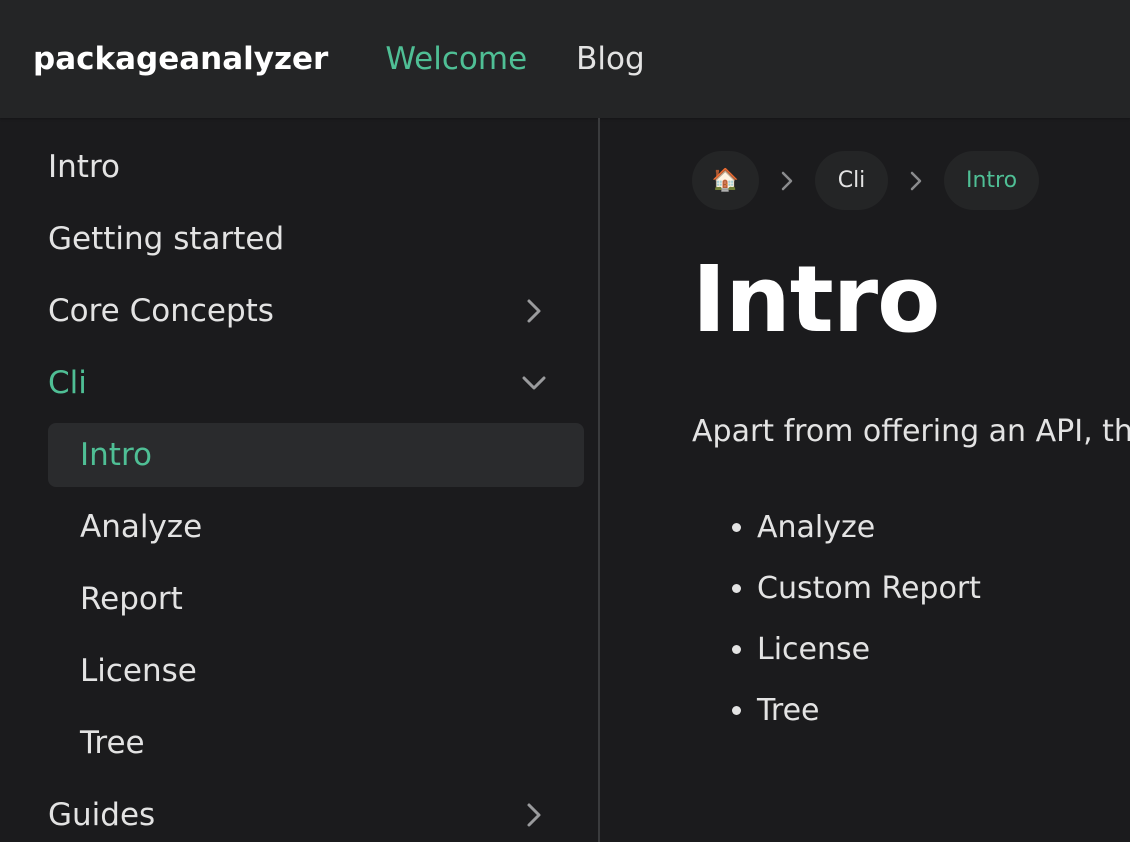 This screenshot has height=842, width=1130. Describe the element at coordinates (161, 311) in the screenshot. I see `sidebar-item-label: Core Concepts` at that location.